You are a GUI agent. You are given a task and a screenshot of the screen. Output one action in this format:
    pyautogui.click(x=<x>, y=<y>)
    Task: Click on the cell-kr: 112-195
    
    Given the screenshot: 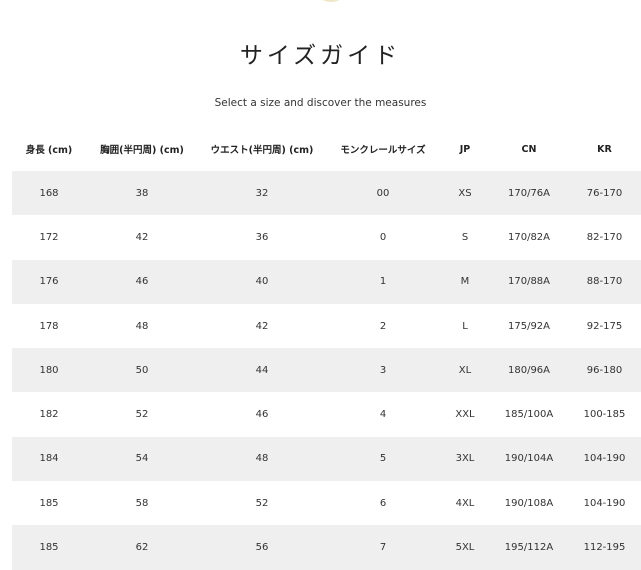 What is the action you would take?
    pyautogui.click(x=604, y=547)
    